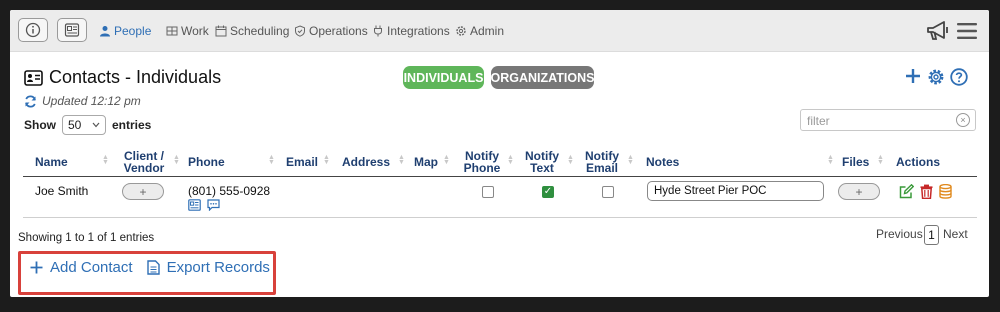 The height and width of the screenshot is (312, 1000). What do you see at coordinates (221, 31) in the screenshot?
I see `calendar-icon` at bounding box center [221, 31].